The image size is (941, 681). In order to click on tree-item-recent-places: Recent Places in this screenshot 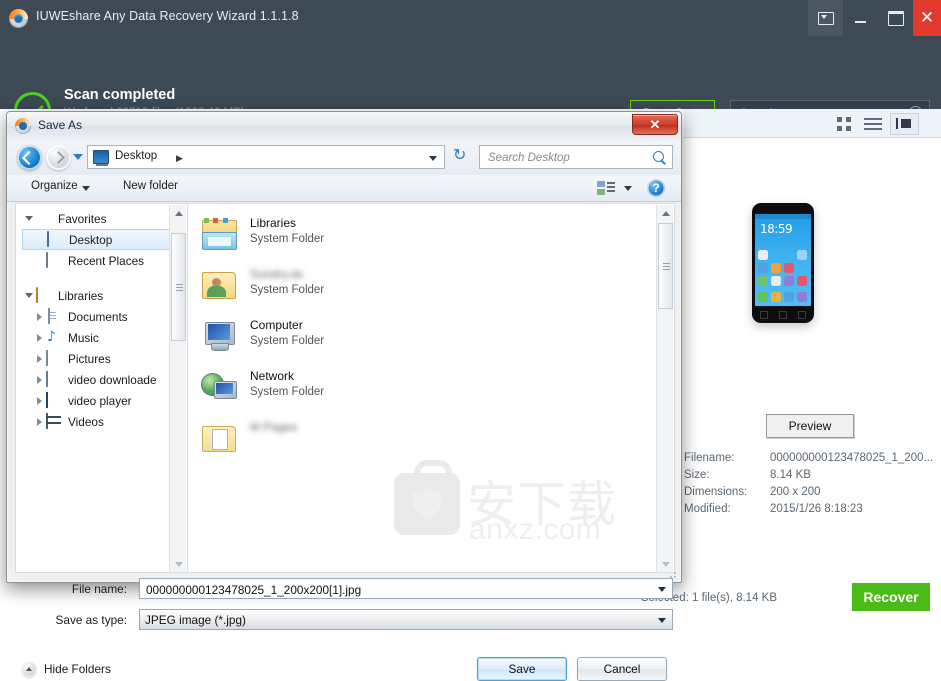, I will do `click(104, 260)`.